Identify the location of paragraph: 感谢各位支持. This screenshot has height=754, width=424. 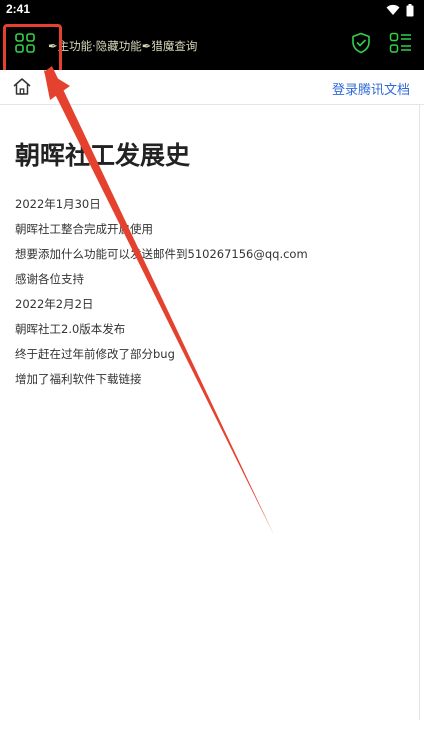
(49, 279).